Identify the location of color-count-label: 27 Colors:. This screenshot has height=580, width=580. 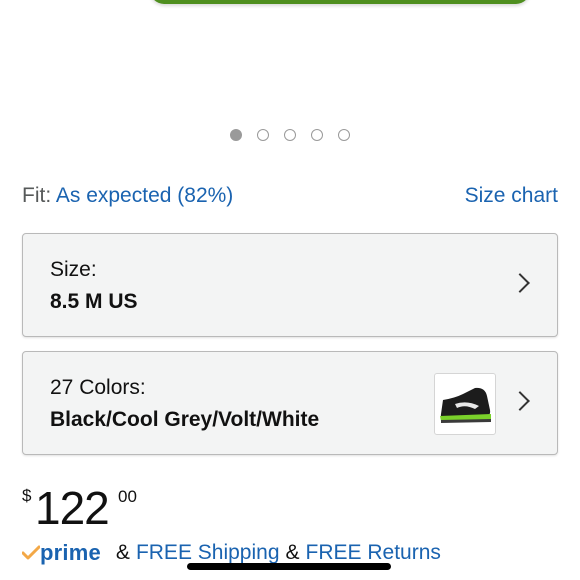
(98, 387).